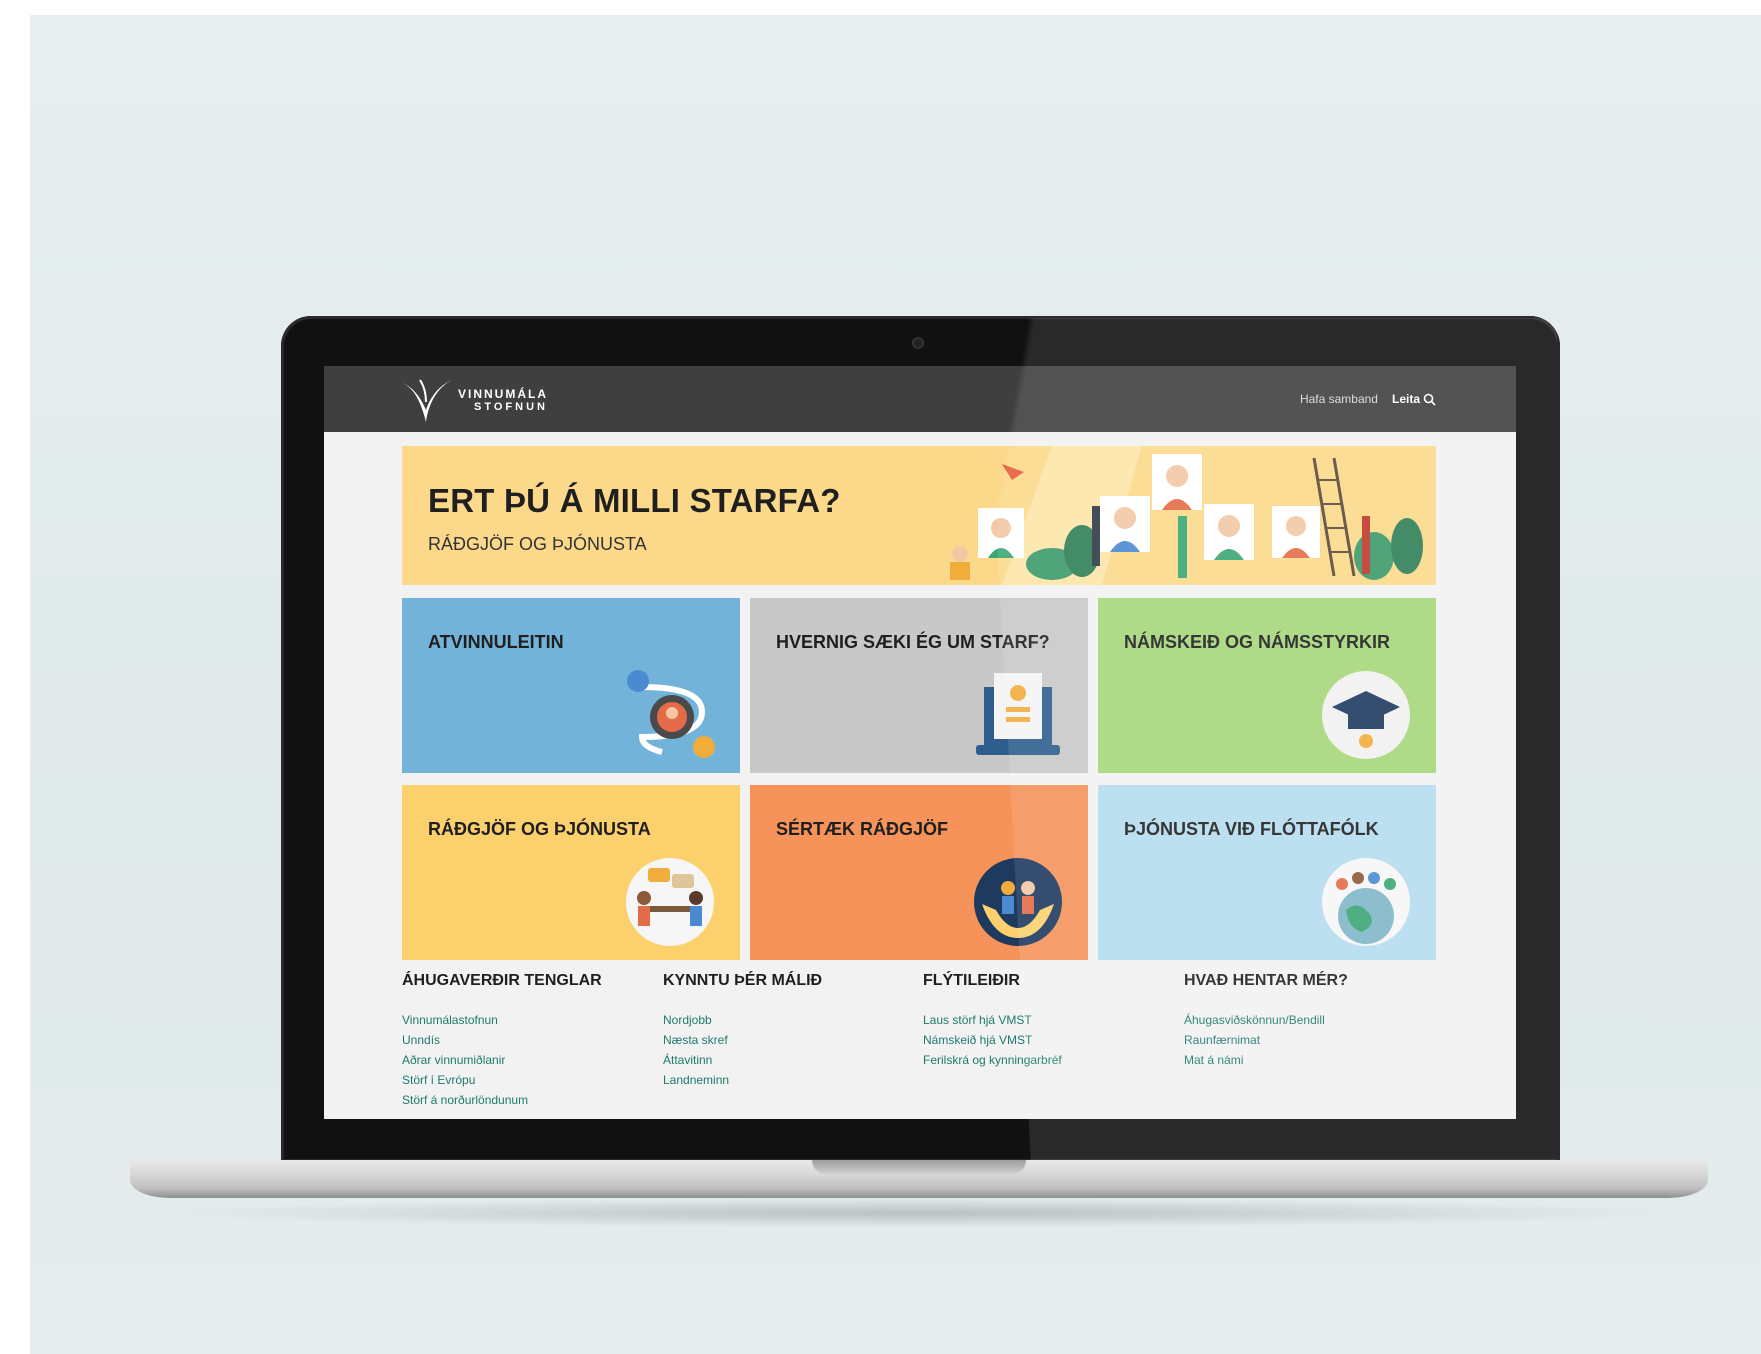 Image resolution: width=1761 pixels, height=1354 pixels. Describe the element at coordinates (743, 980) in the screenshot. I see `footer-column-title: KYNNTU ÞÉR MÁLIÐ` at that location.